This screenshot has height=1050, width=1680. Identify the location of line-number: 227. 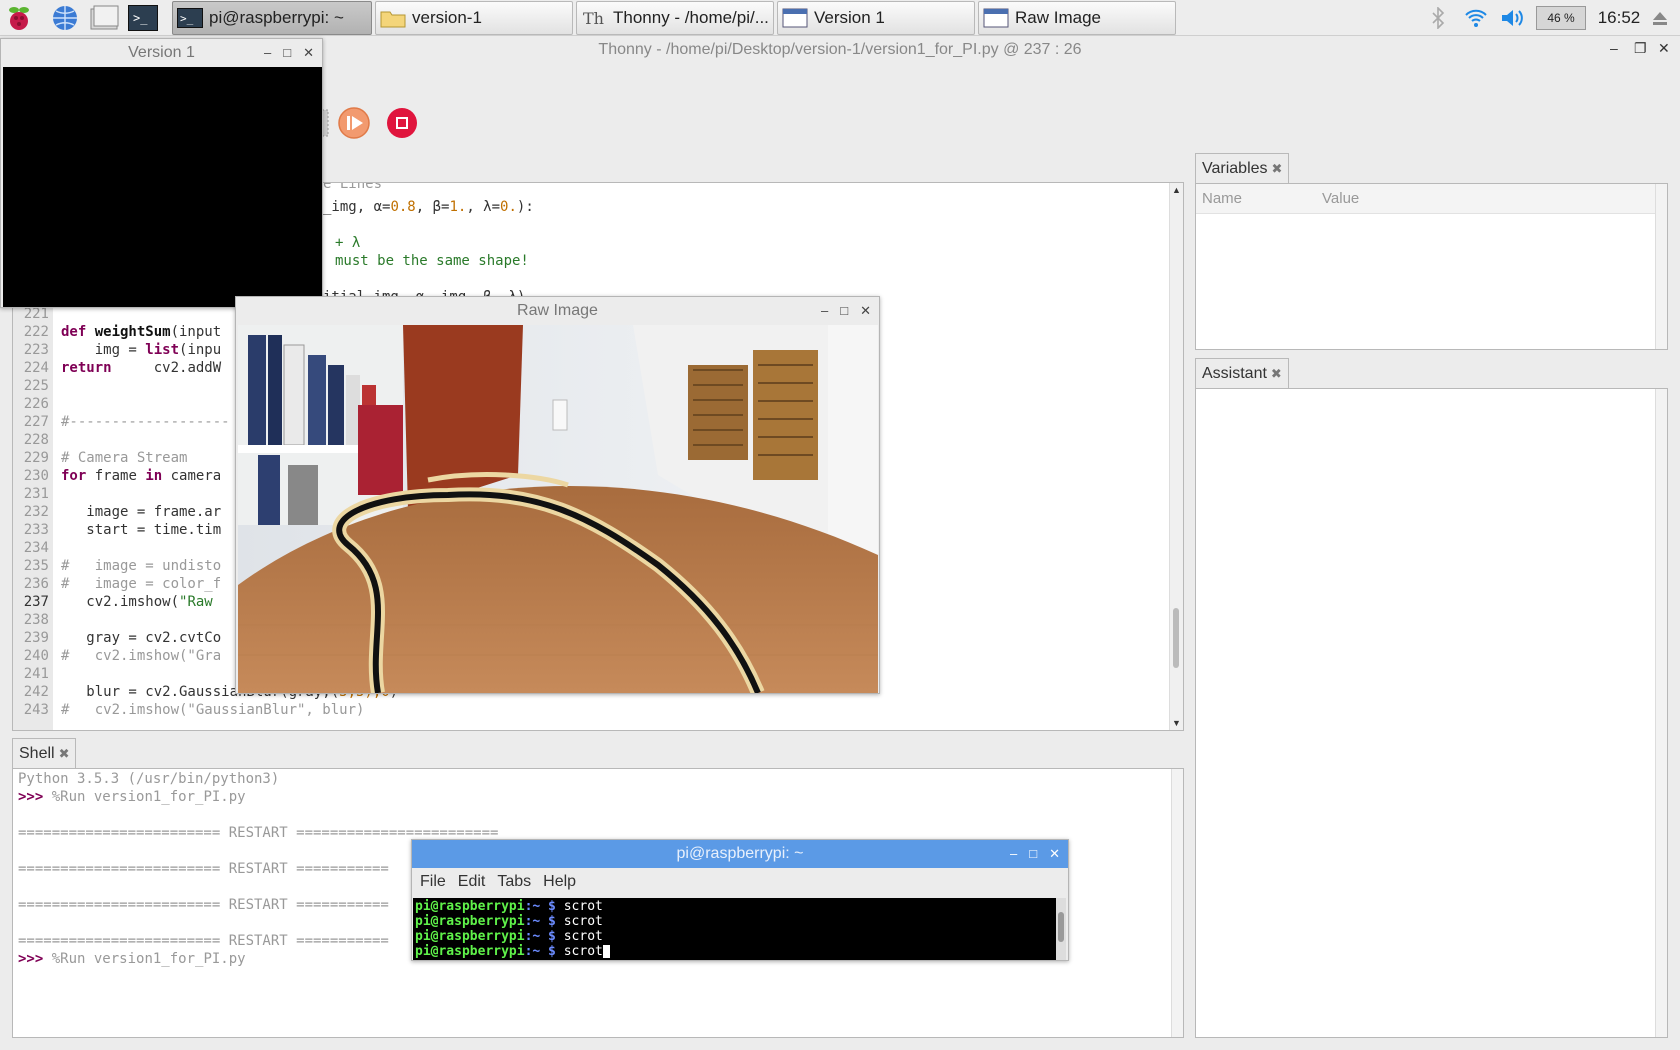
(36, 422).